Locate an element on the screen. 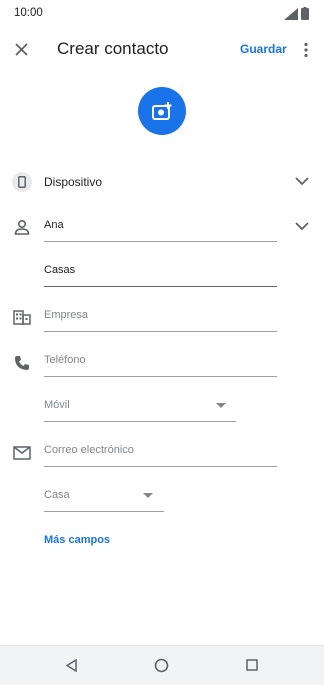 This screenshot has width=324, height=685. email-field: Correo electrónico is located at coordinates (160, 451).